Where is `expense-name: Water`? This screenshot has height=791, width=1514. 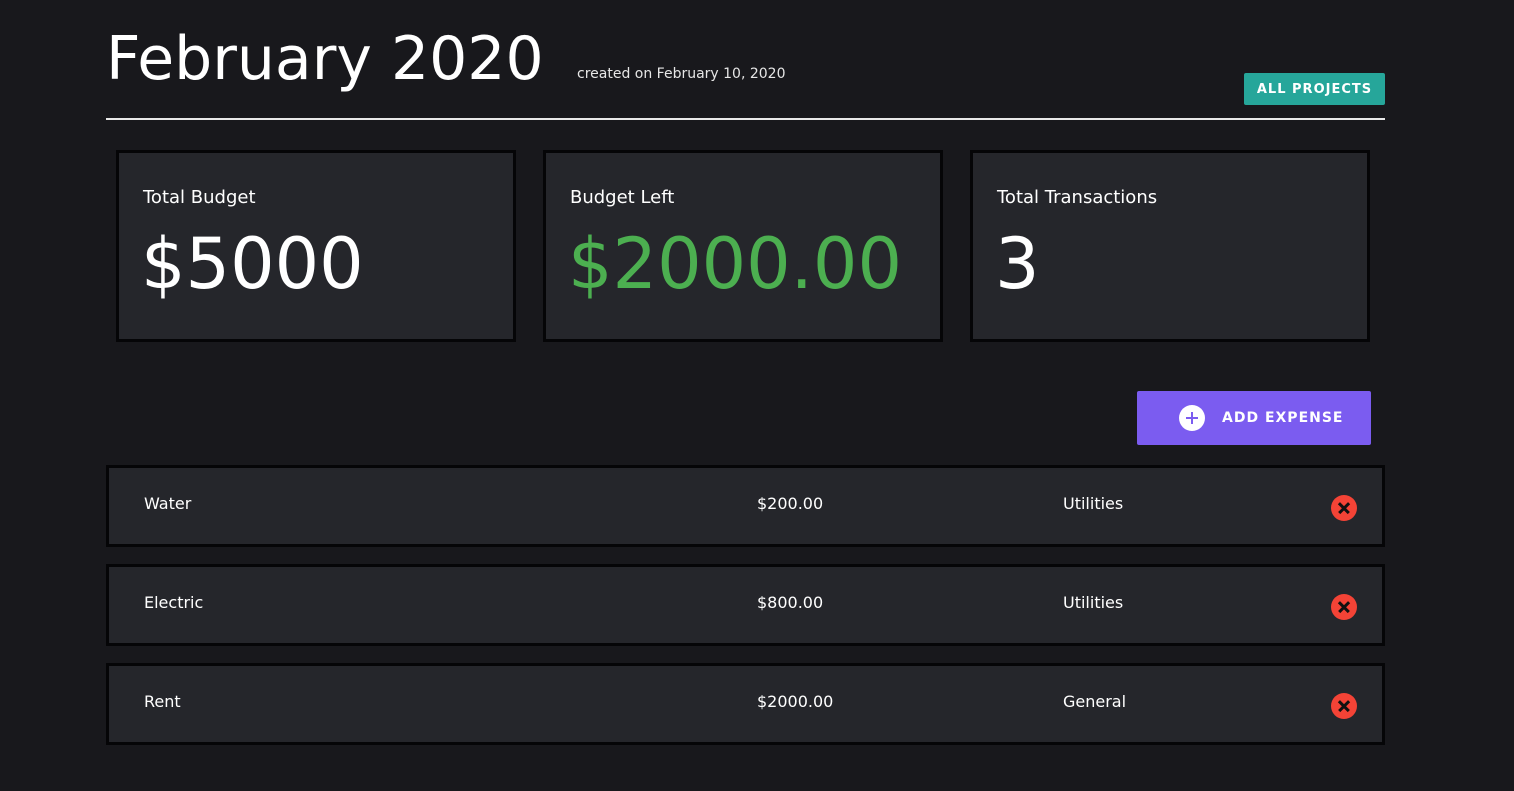
expense-name: Water is located at coordinates (168, 503).